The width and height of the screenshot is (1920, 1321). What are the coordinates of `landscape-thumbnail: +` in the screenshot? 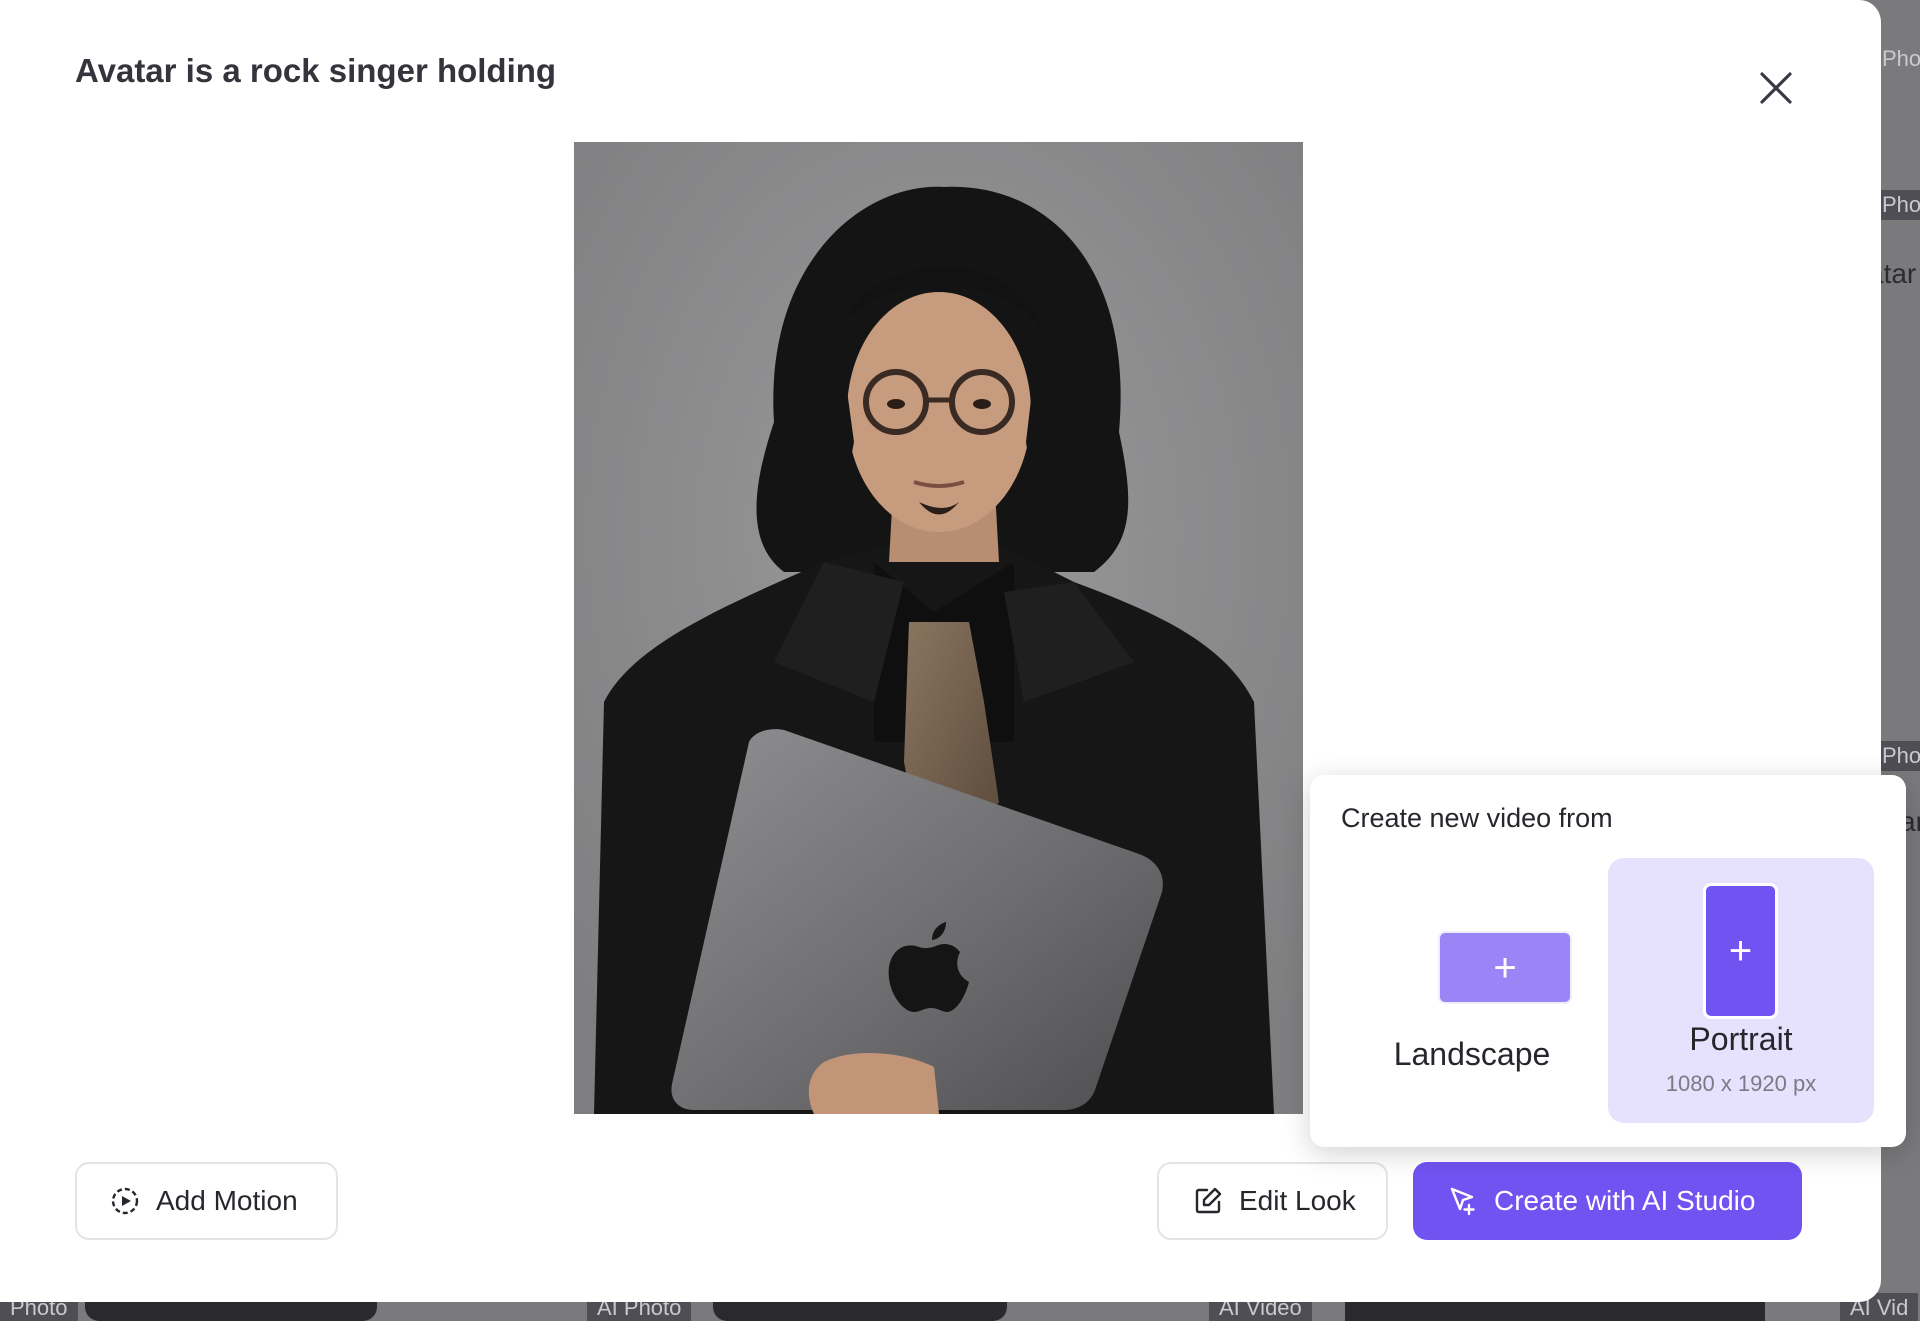 It's located at (1505, 967).